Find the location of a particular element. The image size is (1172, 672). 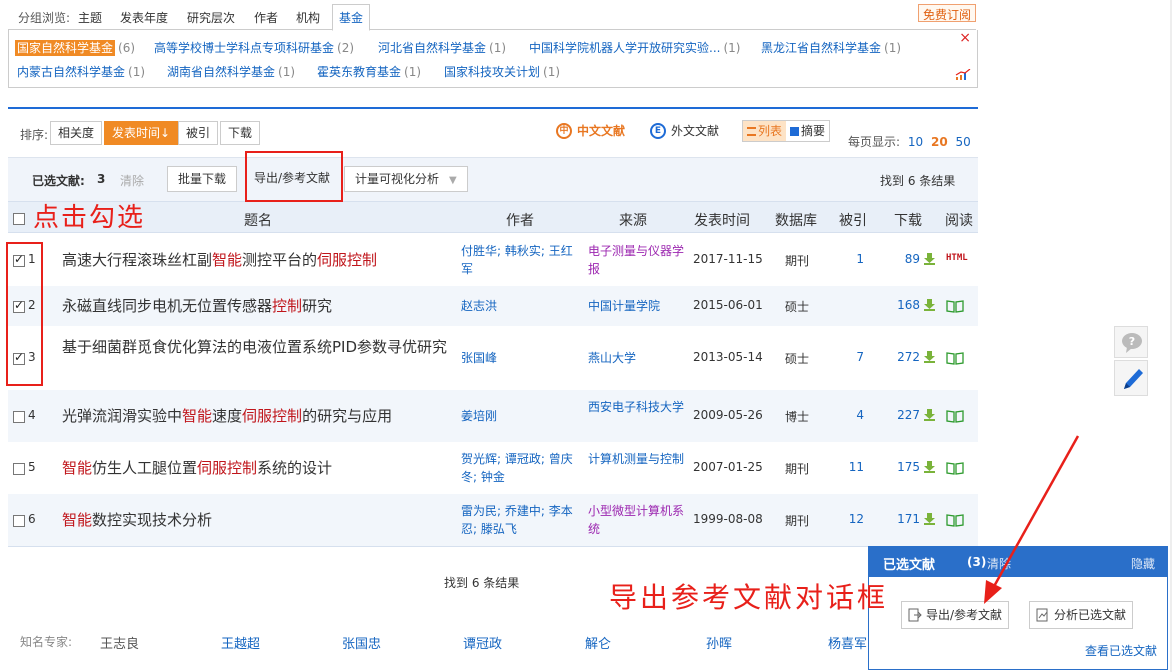

result-title-link: 智能数控实现技术分析 is located at coordinates (260, 520).